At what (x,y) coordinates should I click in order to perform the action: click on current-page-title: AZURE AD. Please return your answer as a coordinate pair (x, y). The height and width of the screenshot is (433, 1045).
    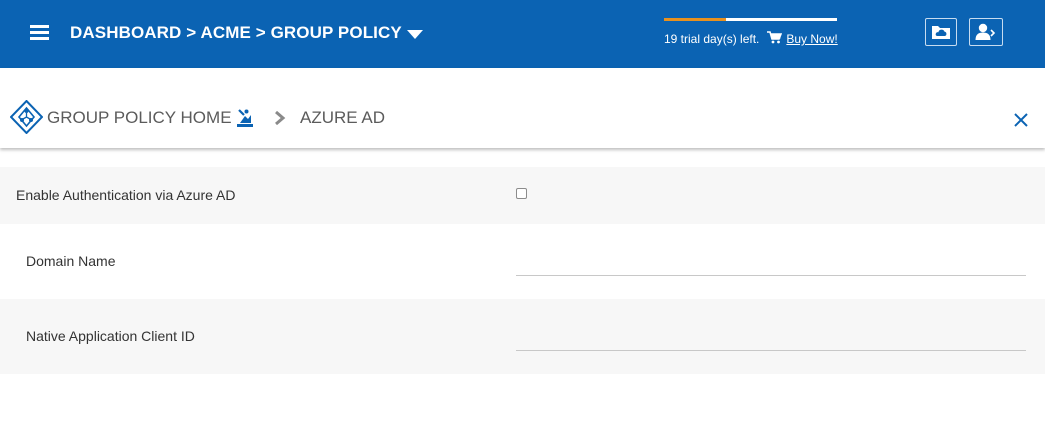
    Looking at the image, I should click on (343, 117).